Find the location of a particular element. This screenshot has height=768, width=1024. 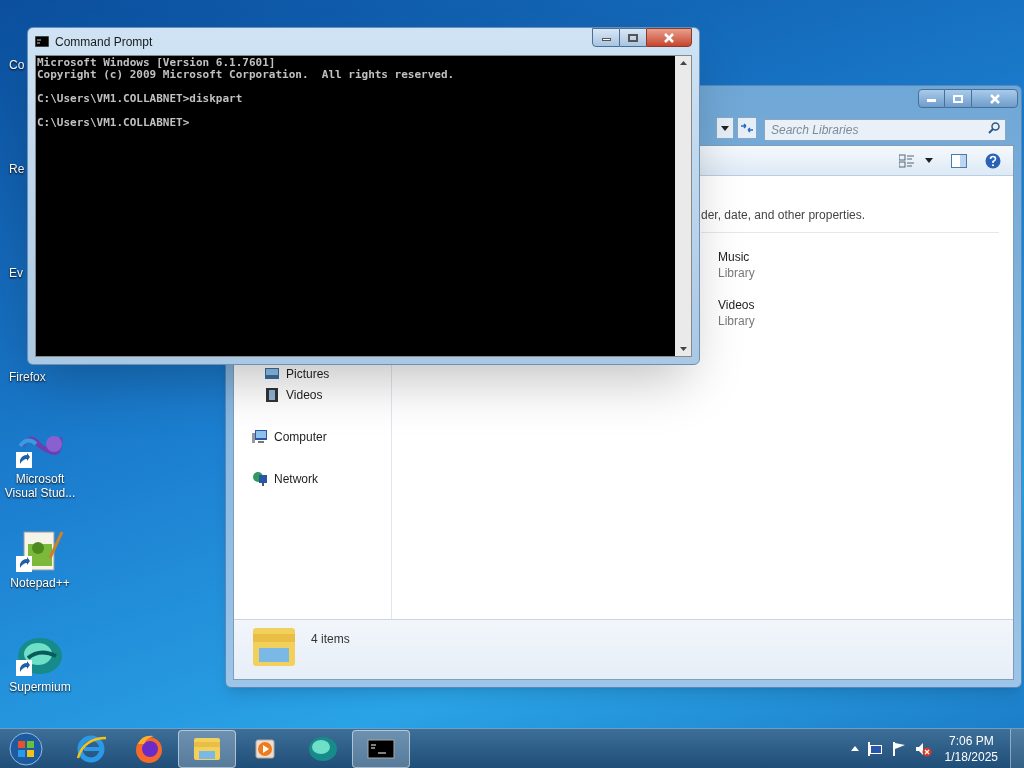

refresh-arrows-icon is located at coordinates (747, 128).